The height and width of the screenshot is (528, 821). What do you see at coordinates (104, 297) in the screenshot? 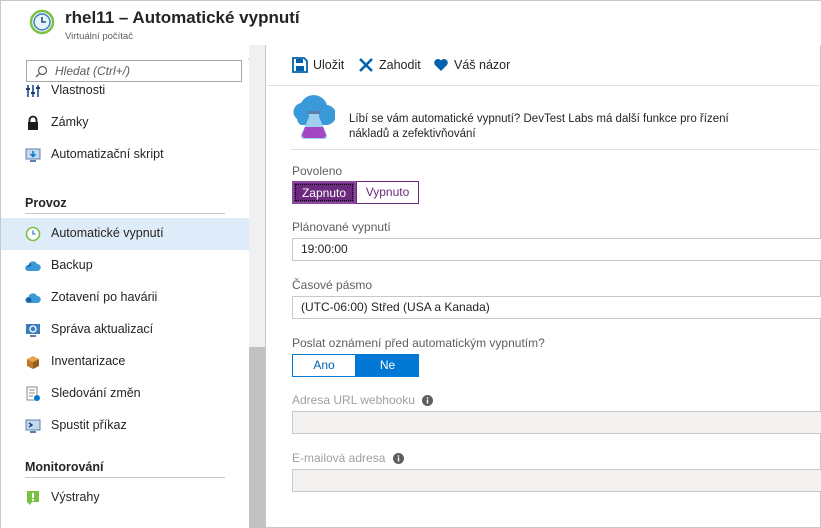
I see `sidebar-item-label: Zotavení po havárii` at bounding box center [104, 297].